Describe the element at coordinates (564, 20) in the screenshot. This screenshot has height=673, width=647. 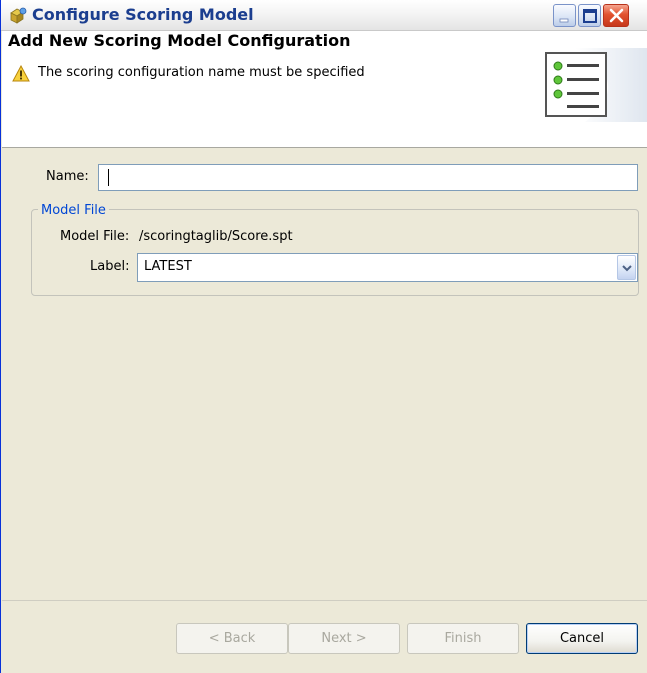
I see `minimize-icon` at that location.